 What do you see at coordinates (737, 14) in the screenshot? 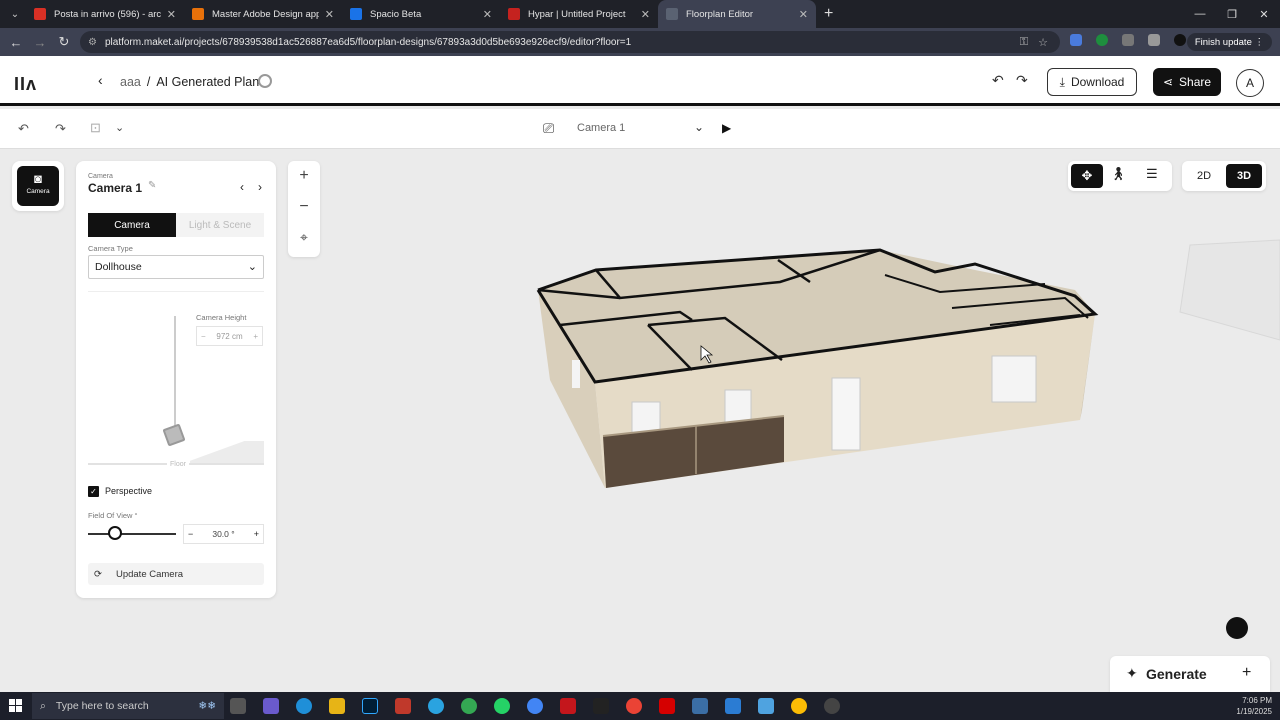
I see `browser-tab-active: Floorplan Editor ✕` at bounding box center [737, 14].